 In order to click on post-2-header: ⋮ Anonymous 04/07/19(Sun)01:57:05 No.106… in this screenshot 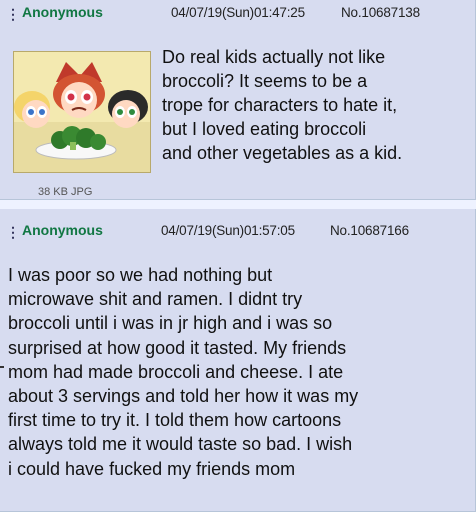, I will do `click(238, 232)`.